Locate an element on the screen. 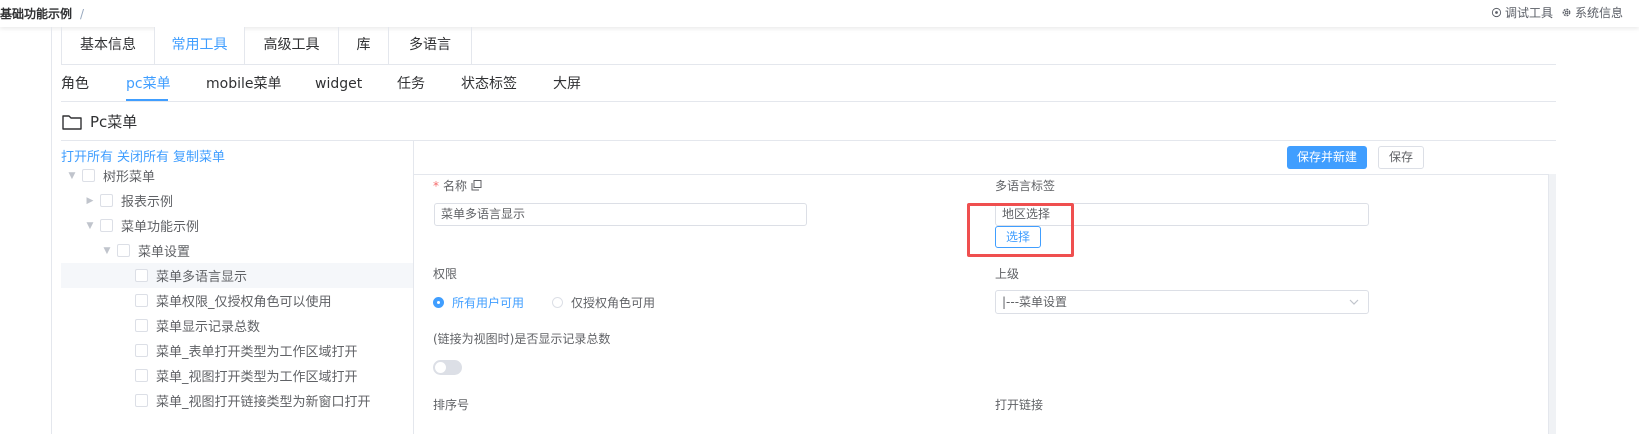 Image resolution: width=1639 pixels, height=434 pixels. tab-multilanguage: 多语言 is located at coordinates (430, 45).